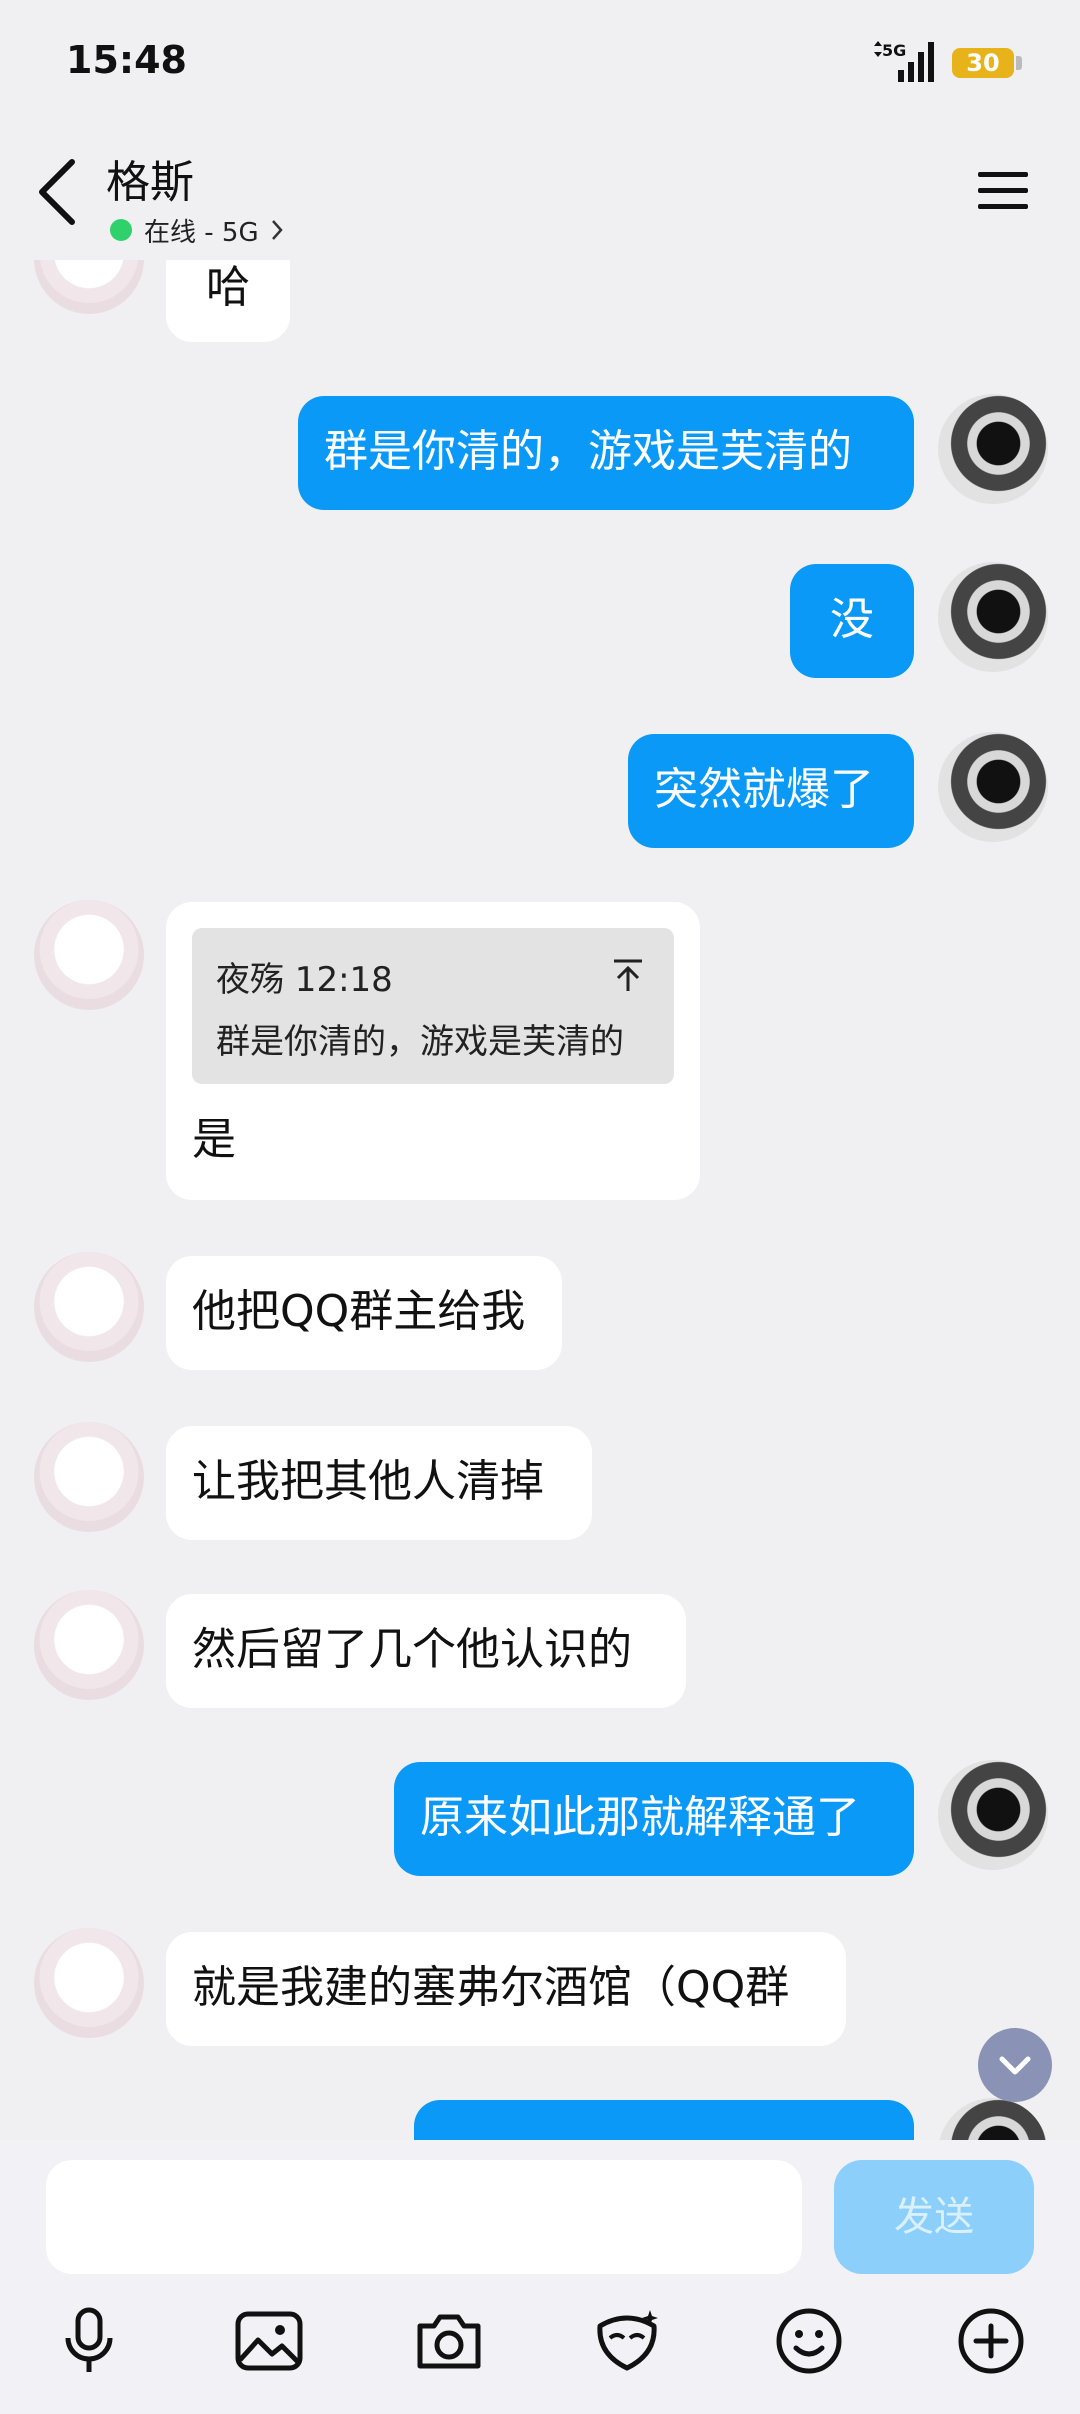 The width and height of the screenshot is (1080, 2414). What do you see at coordinates (1003, 191) in the screenshot?
I see `menu-icon` at bounding box center [1003, 191].